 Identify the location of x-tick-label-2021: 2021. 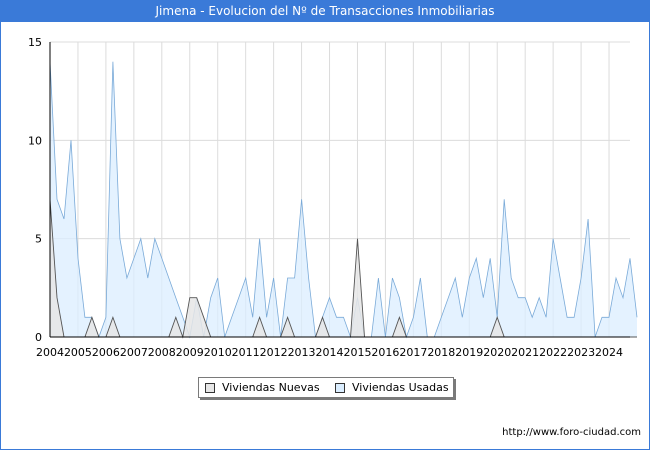
(525, 352).